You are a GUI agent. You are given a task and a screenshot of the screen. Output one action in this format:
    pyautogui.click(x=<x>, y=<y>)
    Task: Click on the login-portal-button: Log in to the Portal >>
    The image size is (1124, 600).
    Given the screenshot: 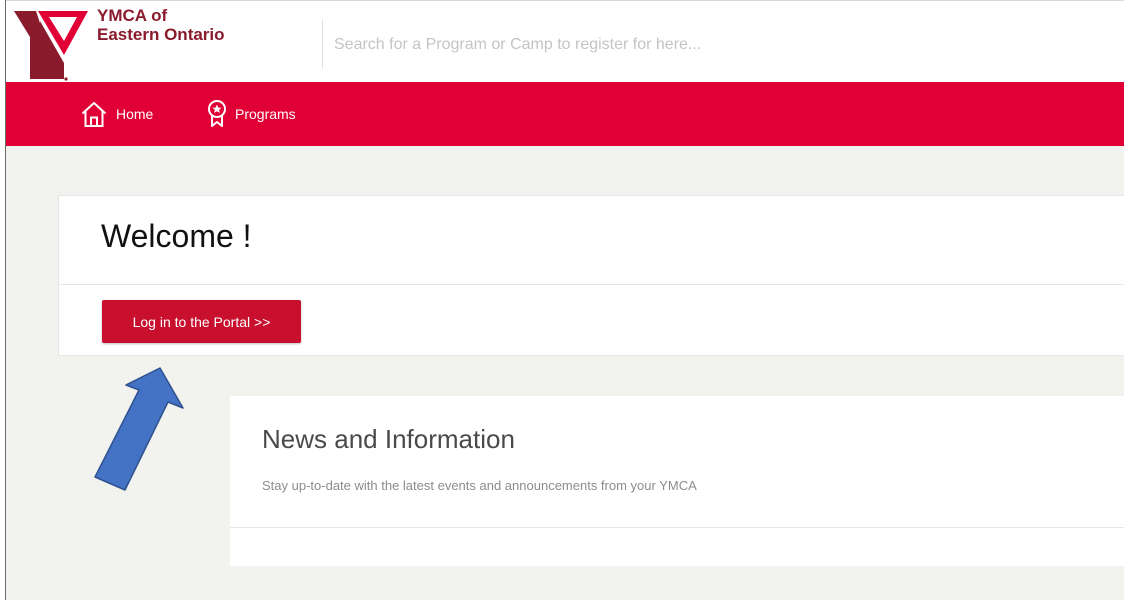 What is the action you would take?
    pyautogui.click(x=201, y=321)
    